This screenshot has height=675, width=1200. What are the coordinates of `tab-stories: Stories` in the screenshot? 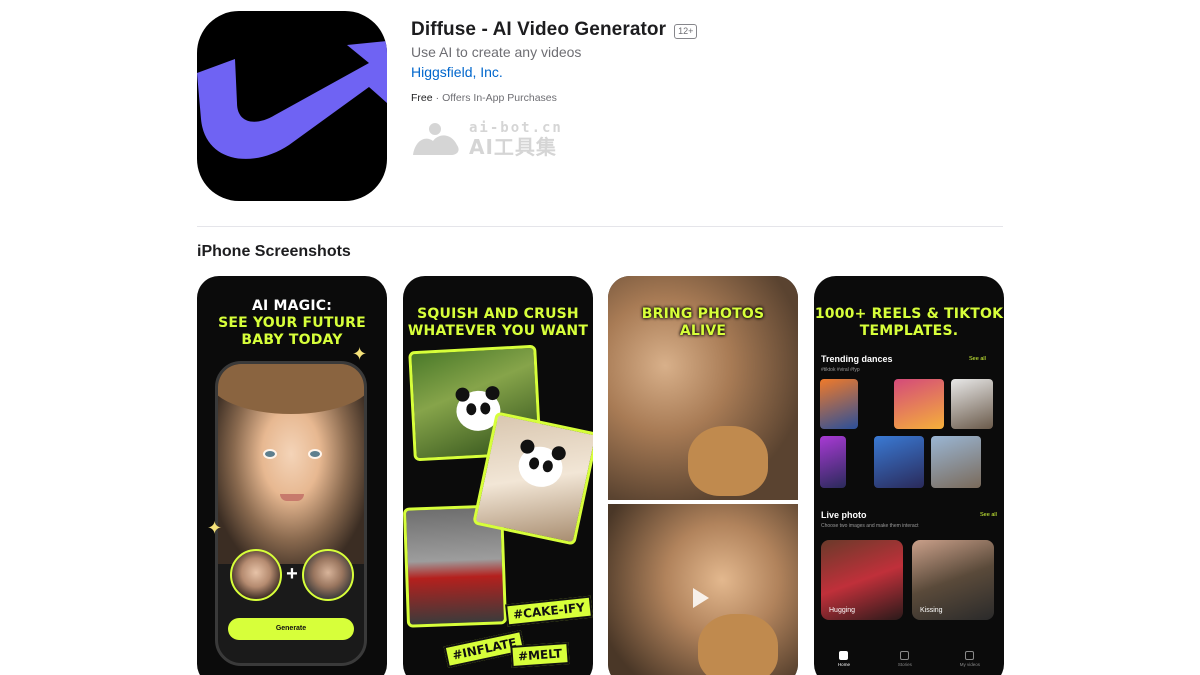 It's located at (905, 659).